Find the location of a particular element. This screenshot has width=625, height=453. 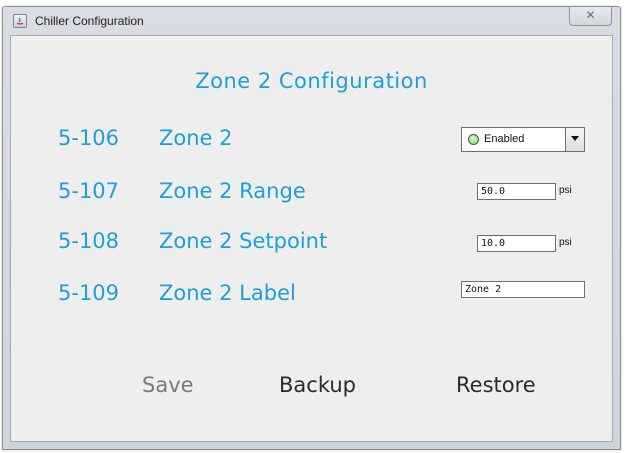

backup-button: Backup is located at coordinates (317, 385).